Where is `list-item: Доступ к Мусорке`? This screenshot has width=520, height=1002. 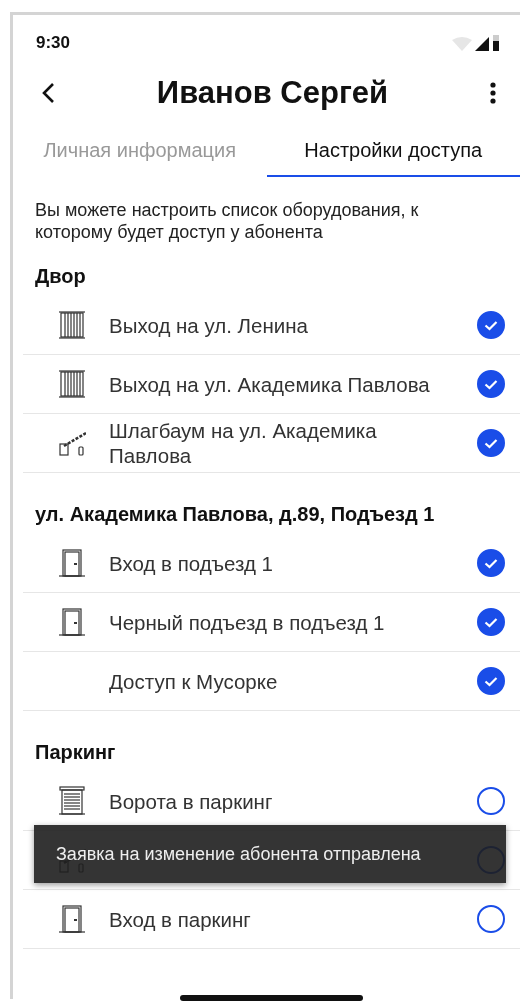 list-item: Доступ к Мусорке is located at coordinates (271, 681).